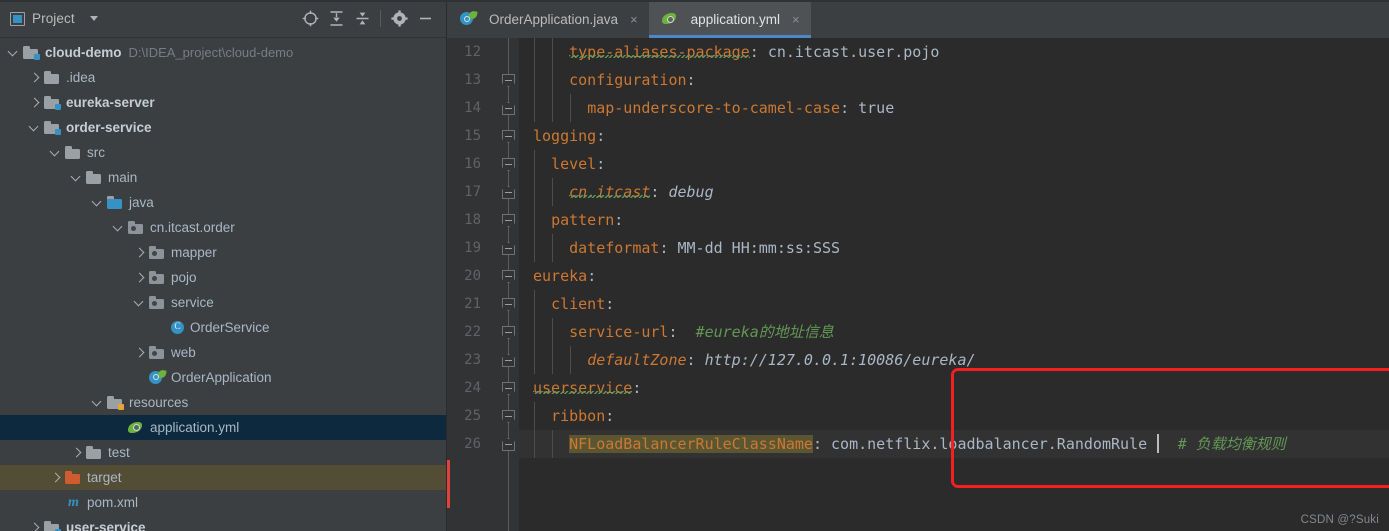 The image size is (1389, 531). Describe the element at coordinates (954, 192) in the screenshot. I see `code-line: cn.itcast: debug` at that location.